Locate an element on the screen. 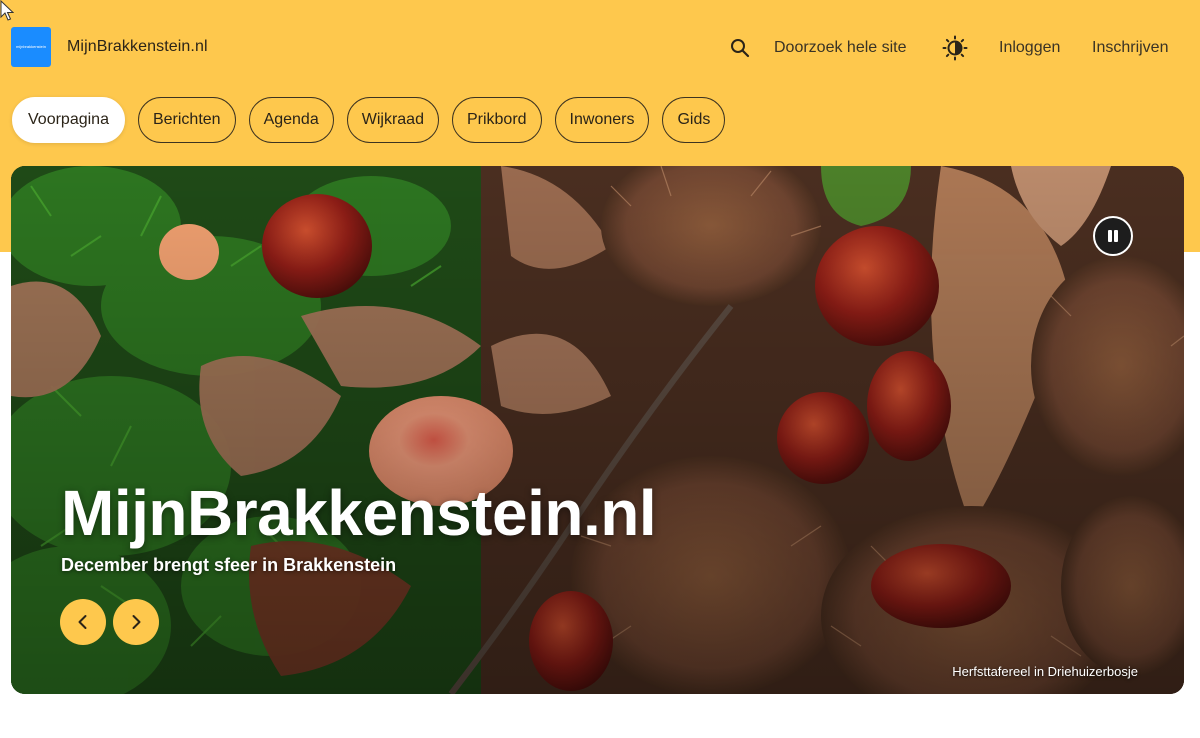 The height and width of the screenshot is (738, 1200). site-name-link: MijnBrakkenstein.nl is located at coordinates (137, 47).